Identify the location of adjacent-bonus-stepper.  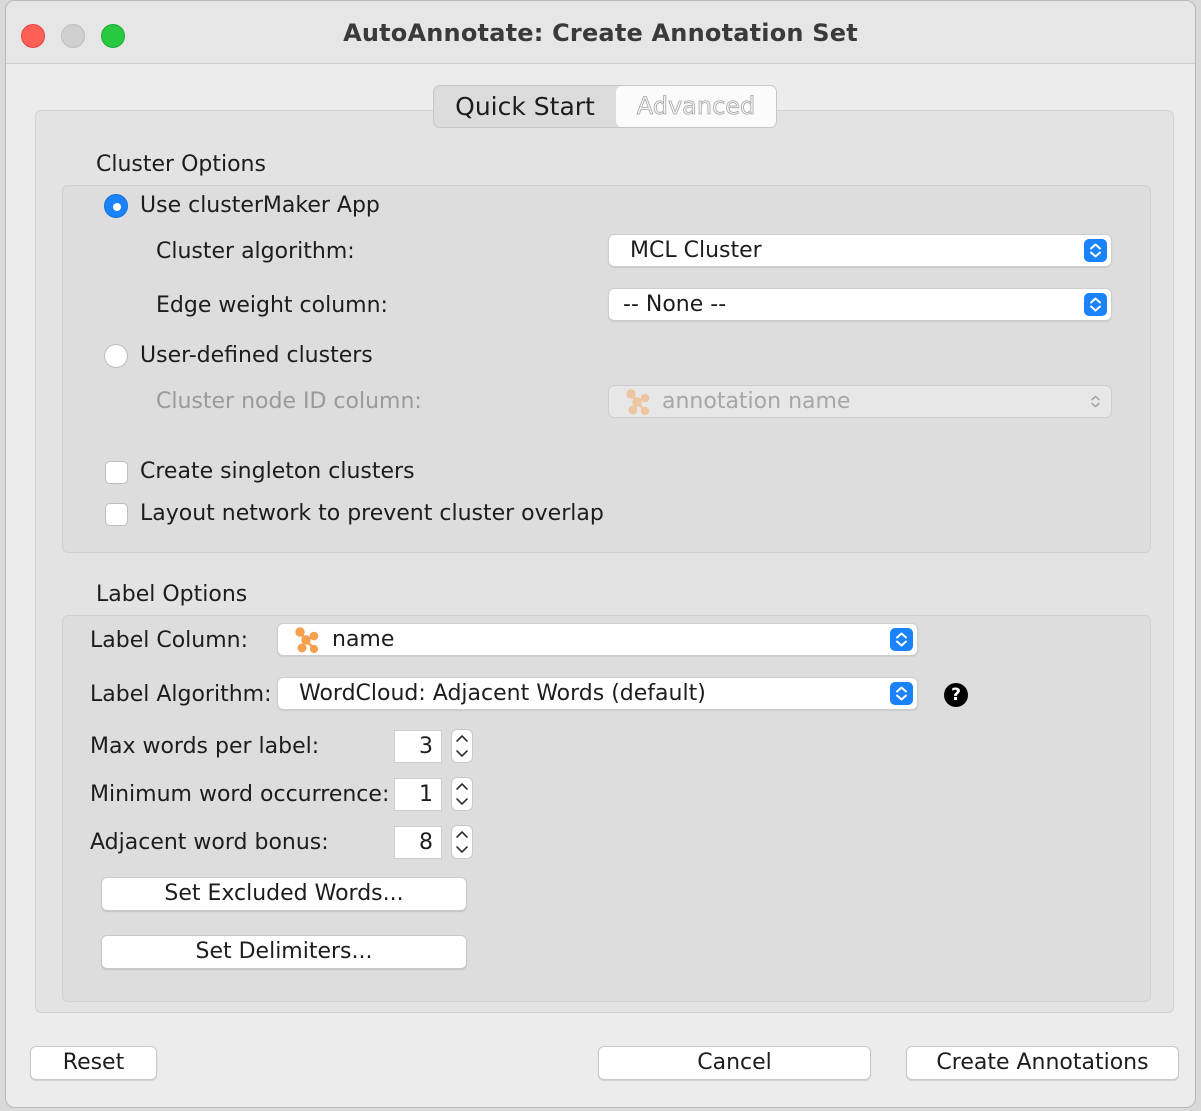
(462, 842).